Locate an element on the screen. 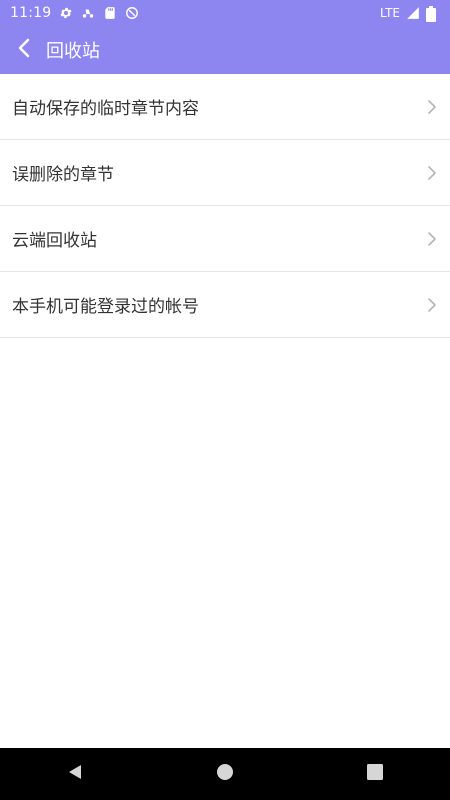 This screenshot has width=450, height=800. list-item-label: 自动保存的临时章节内容 is located at coordinates (105, 109).